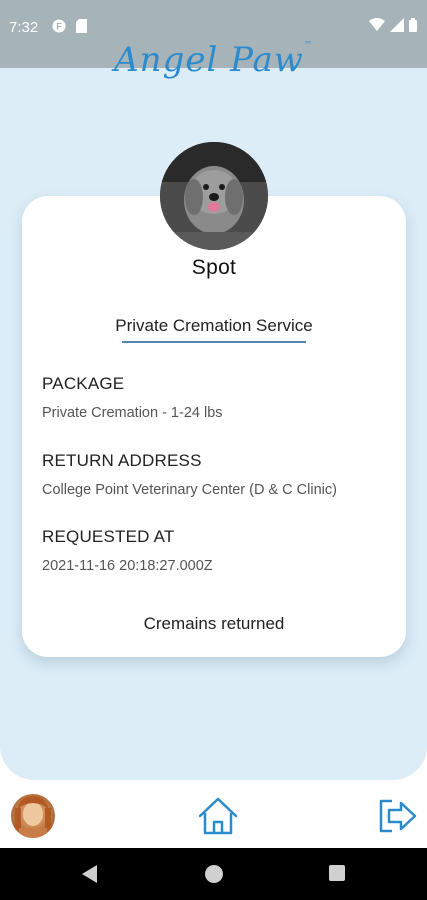 The height and width of the screenshot is (900, 427). What do you see at coordinates (214, 342) in the screenshot?
I see `service-title-underline` at bounding box center [214, 342].